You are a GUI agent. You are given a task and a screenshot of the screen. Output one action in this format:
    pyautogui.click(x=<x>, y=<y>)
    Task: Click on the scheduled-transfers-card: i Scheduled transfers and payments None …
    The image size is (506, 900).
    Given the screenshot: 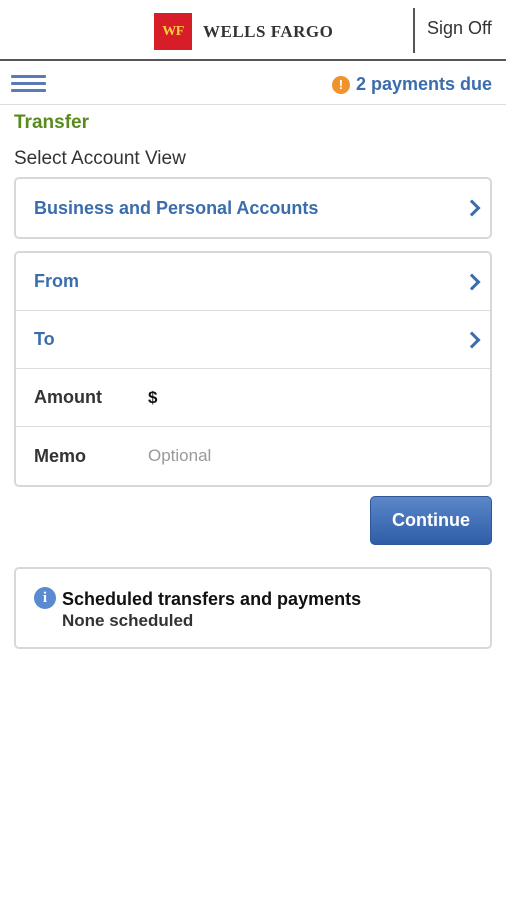 What is the action you would take?
    pyautogui.click(x=253, y=608)
    